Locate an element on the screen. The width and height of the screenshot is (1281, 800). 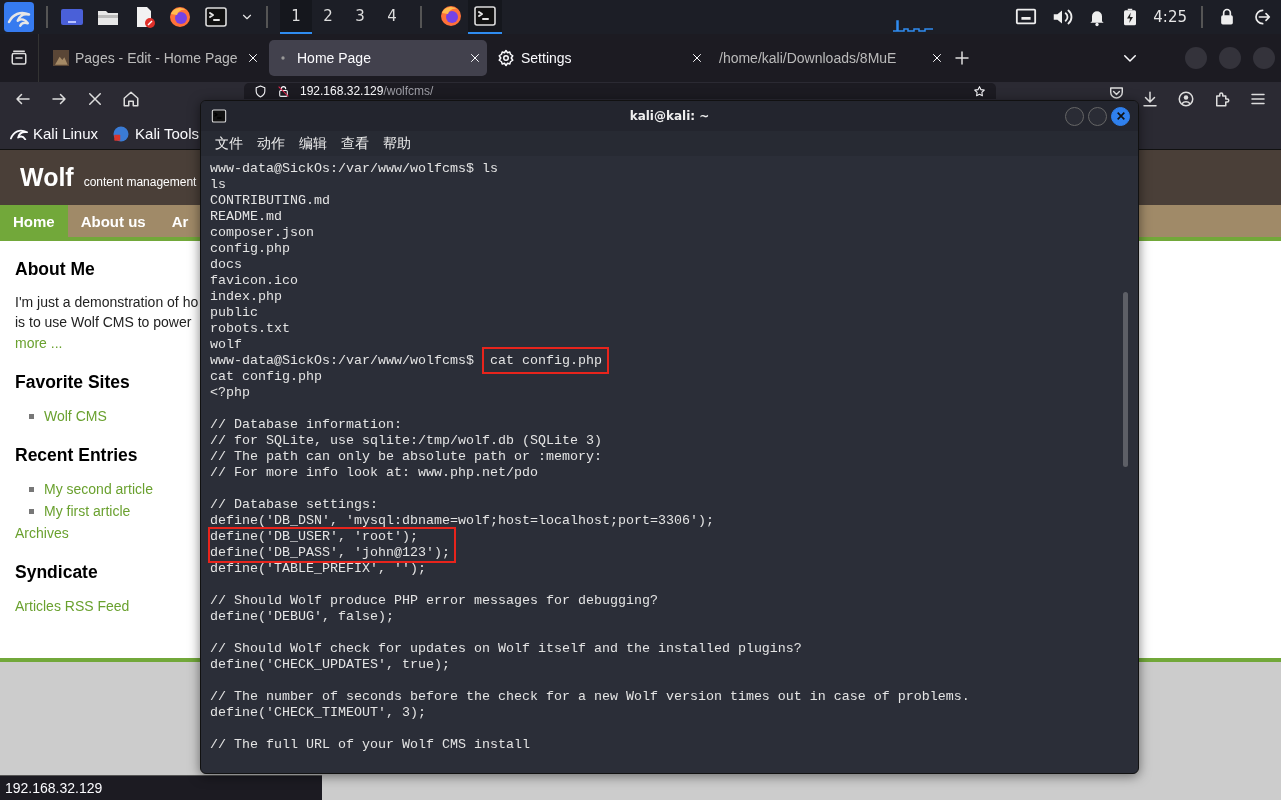
workspace-button: 2 is located at coordinates (328, 17).